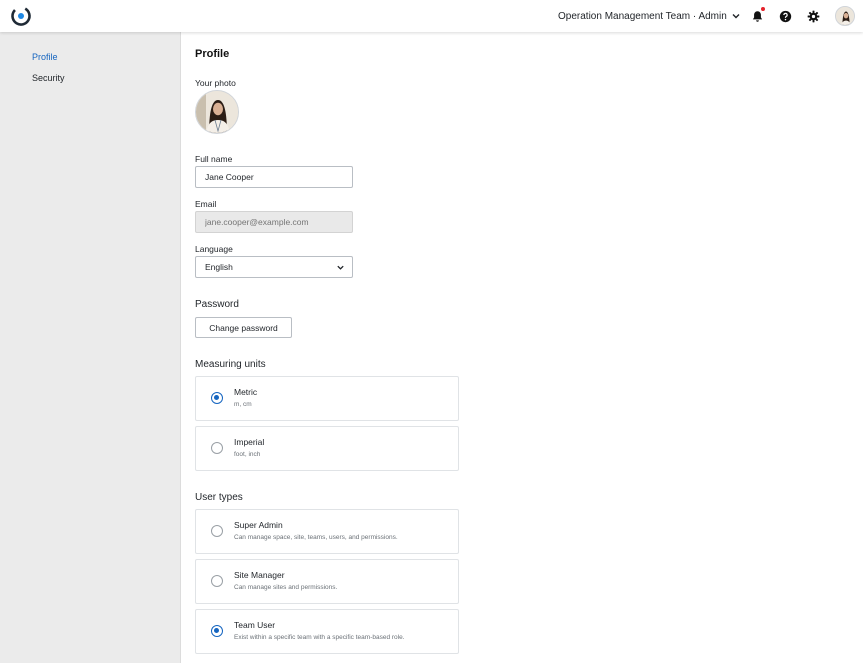 This screenshot has height=663, width=863. Describe the element at coordinates (212, 54) in the screenshot. I see `page-title: Profile` at that location.